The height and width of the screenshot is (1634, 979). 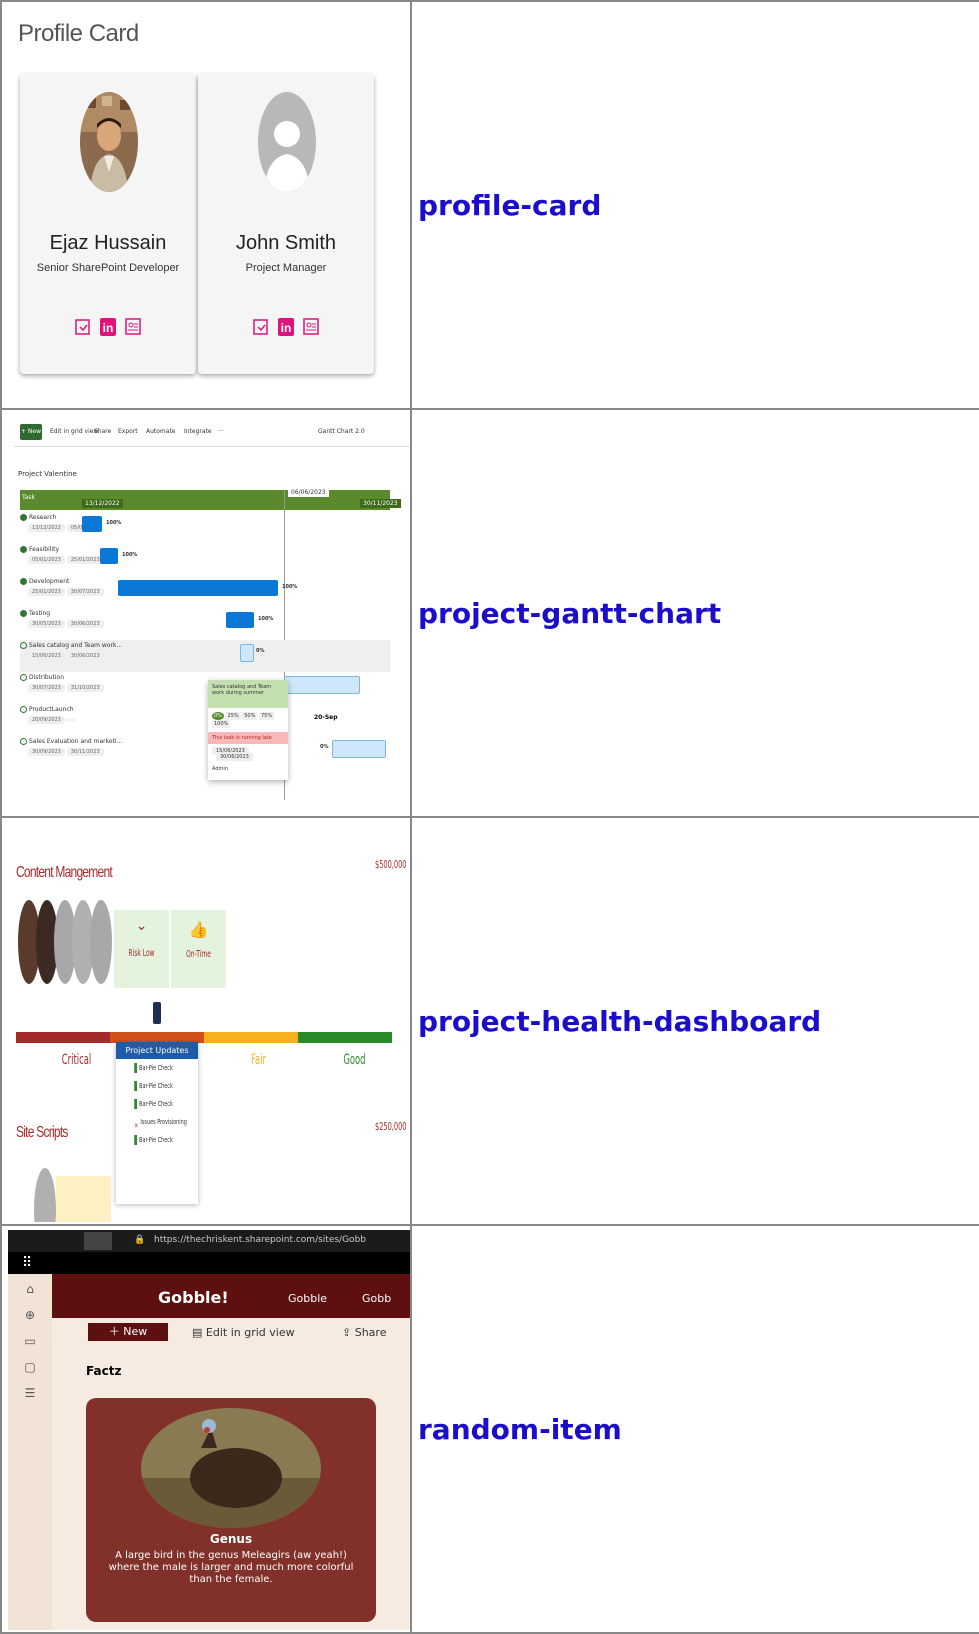 I want to click on task-end-date: 25/01/2023, so click(x=85, y=560).